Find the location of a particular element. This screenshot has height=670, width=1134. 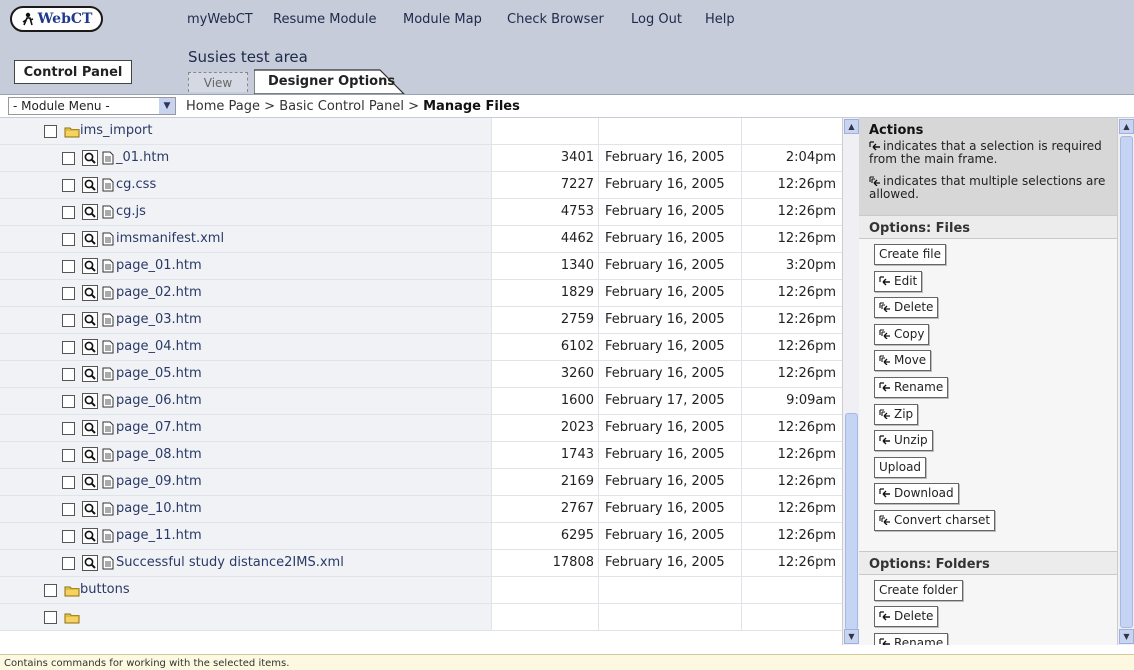

file-row: page_10.htm 2767 February 16, 2005 12:26pm is located at coordinates (421, 509).